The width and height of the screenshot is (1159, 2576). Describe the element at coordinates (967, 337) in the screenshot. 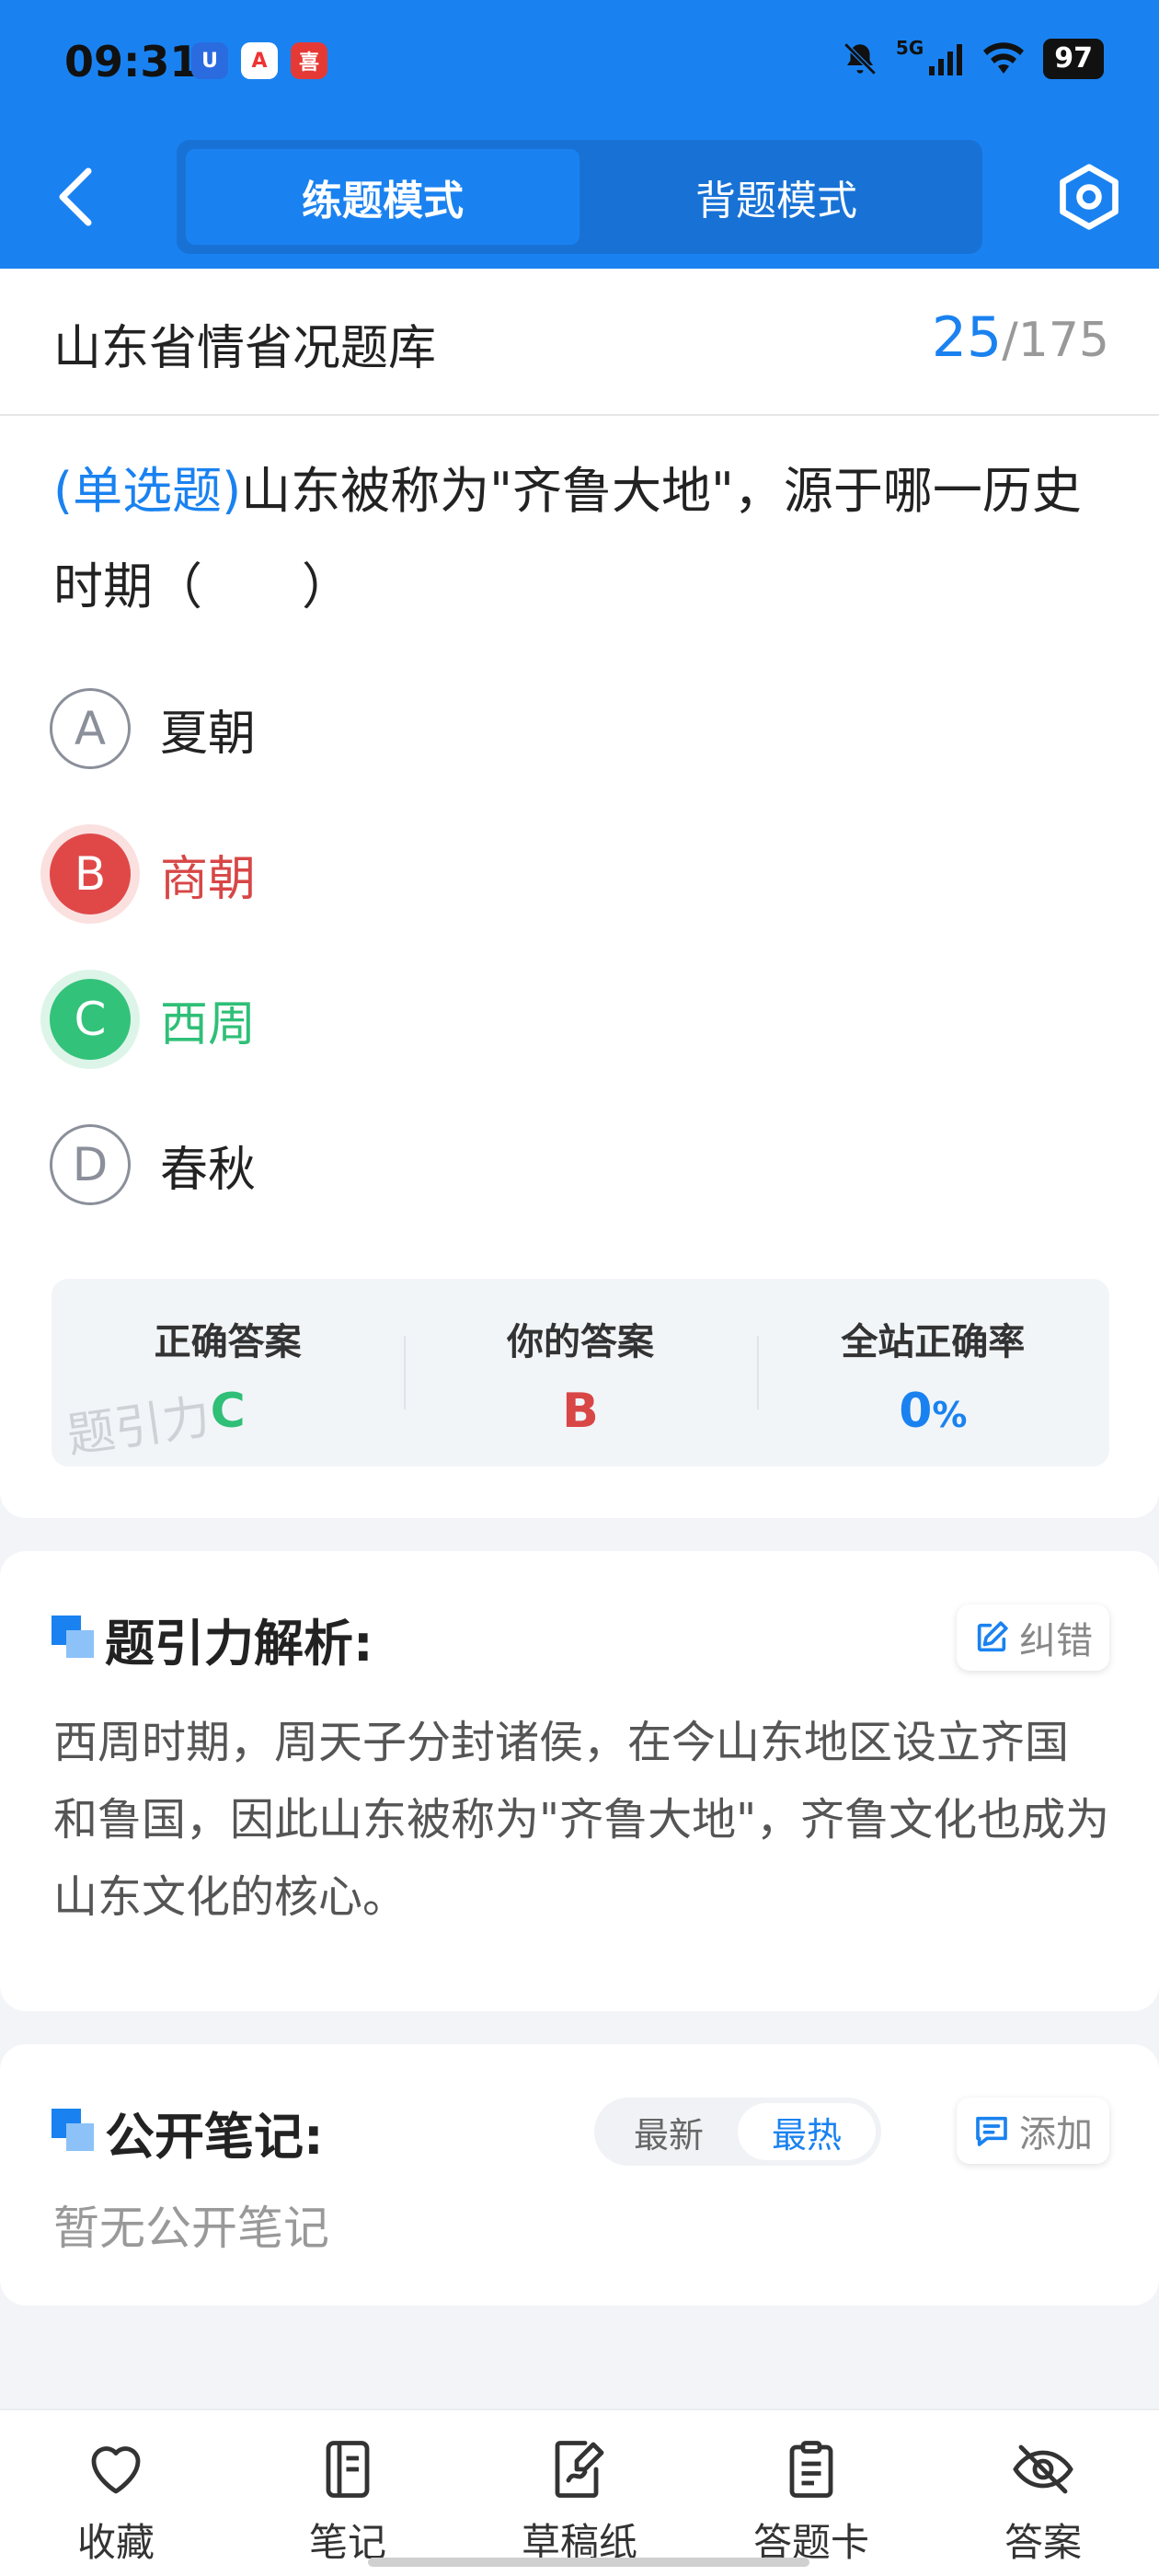

I see `progress-current: 25` at that location.